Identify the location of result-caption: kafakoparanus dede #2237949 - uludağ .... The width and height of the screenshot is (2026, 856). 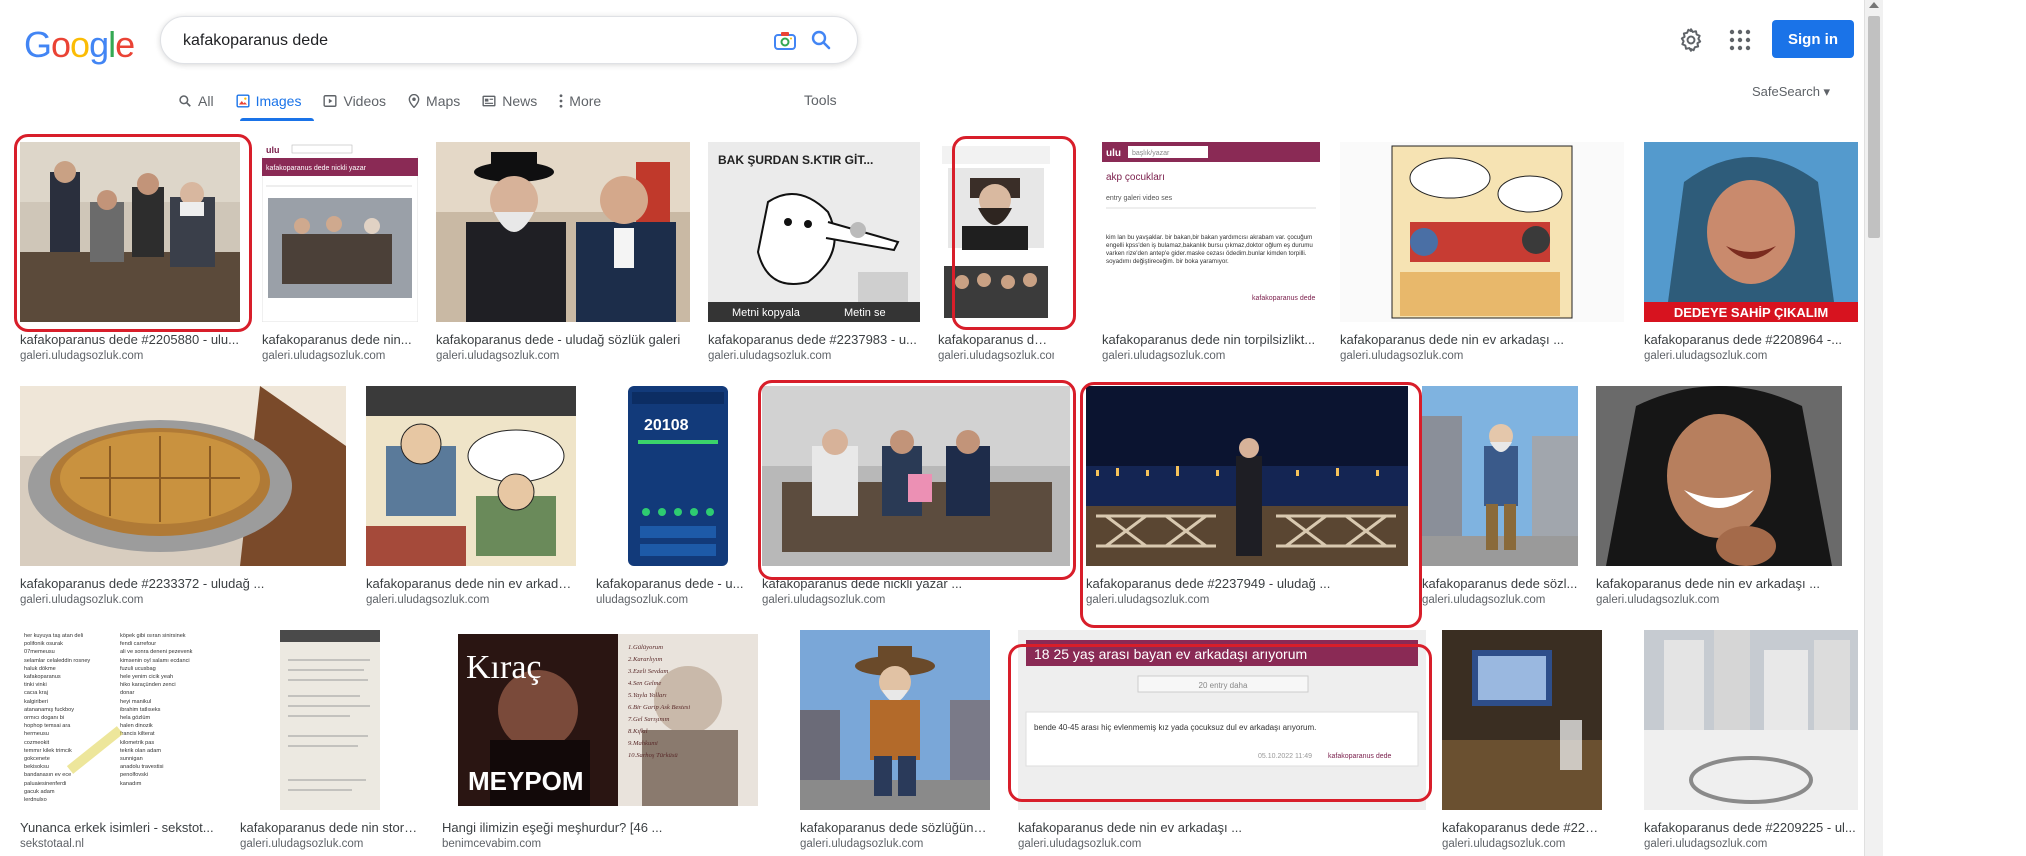
(1247, 583).